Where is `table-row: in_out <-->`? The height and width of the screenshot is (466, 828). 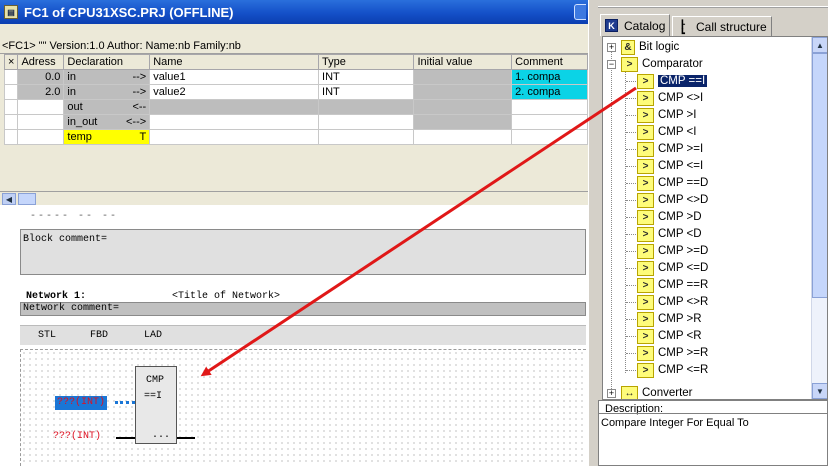 table-row: in_out <--> is located at coordinates (295, 122).